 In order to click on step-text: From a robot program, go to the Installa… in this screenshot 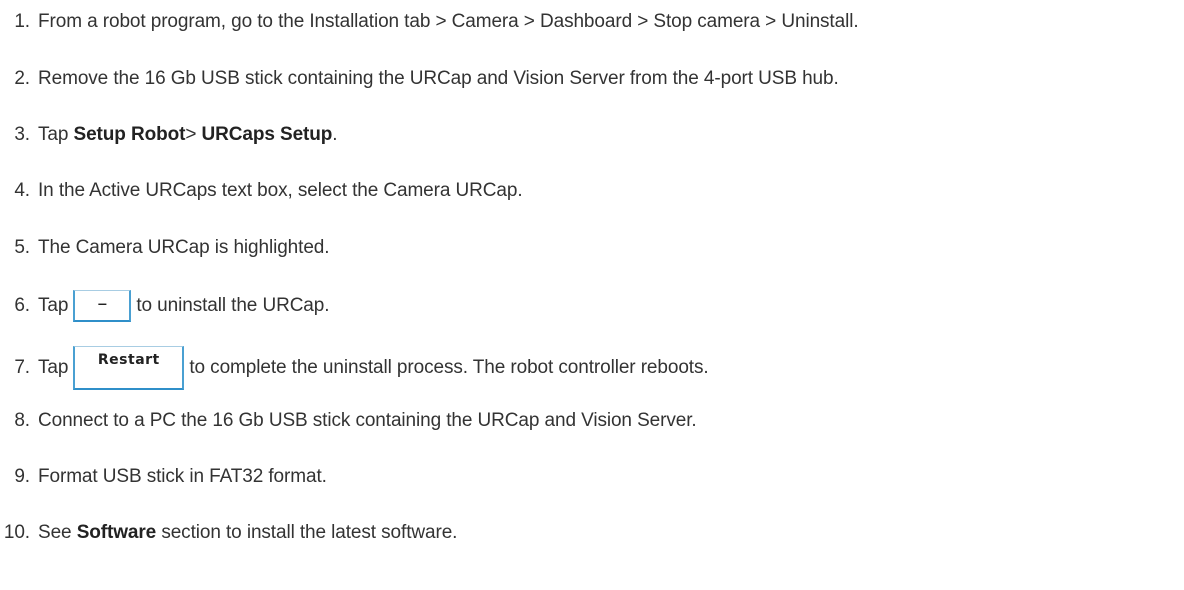, I will do `click(448, 21)`.